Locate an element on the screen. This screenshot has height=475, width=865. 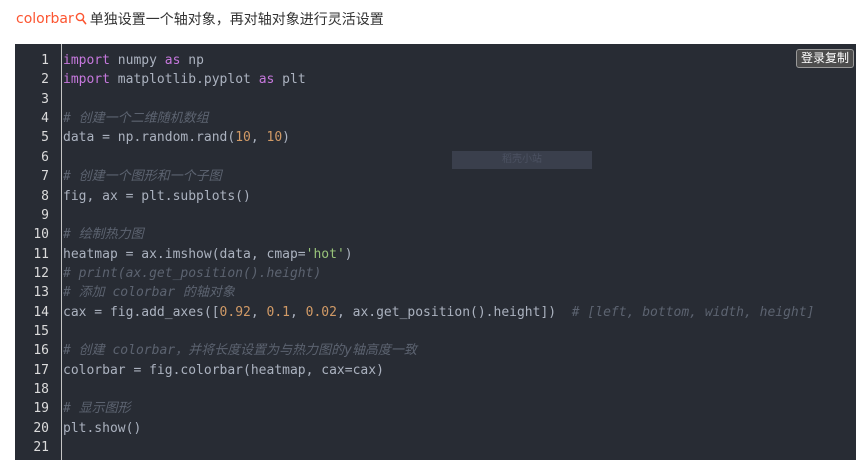
code-token: # 添加 colorbar 的轴对象 is located at coordinates (149, 293).